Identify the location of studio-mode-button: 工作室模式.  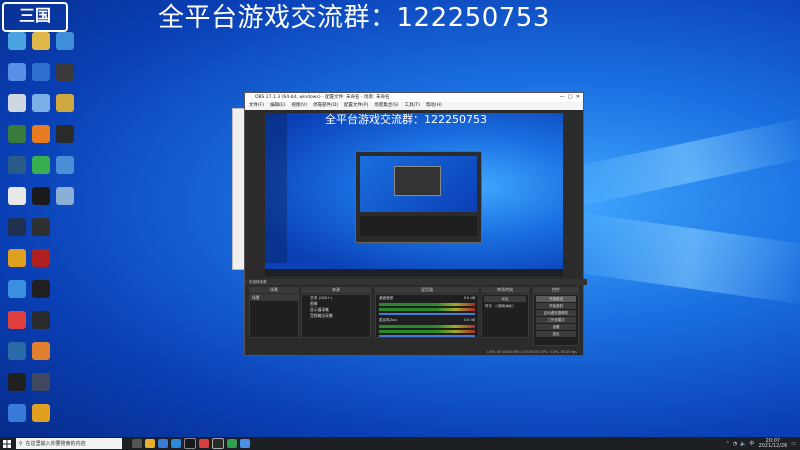
(556, 320).